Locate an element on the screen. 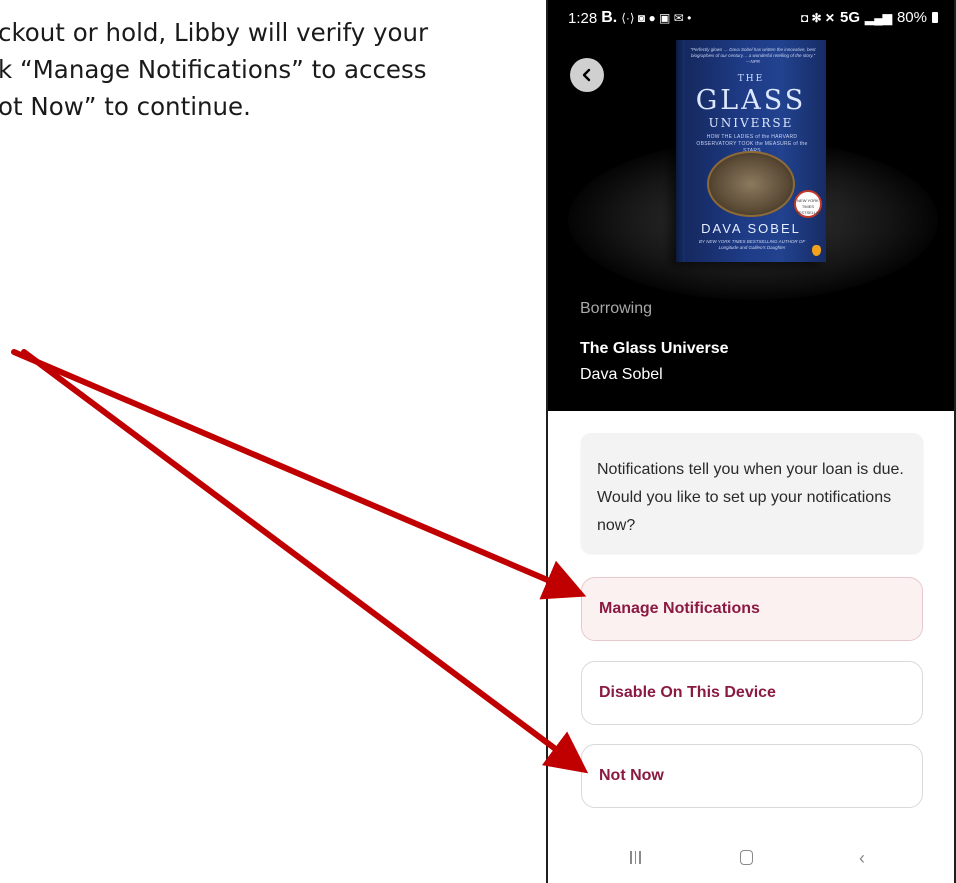  system-nav-bar: ‹ is located at coordinates (751, 864).